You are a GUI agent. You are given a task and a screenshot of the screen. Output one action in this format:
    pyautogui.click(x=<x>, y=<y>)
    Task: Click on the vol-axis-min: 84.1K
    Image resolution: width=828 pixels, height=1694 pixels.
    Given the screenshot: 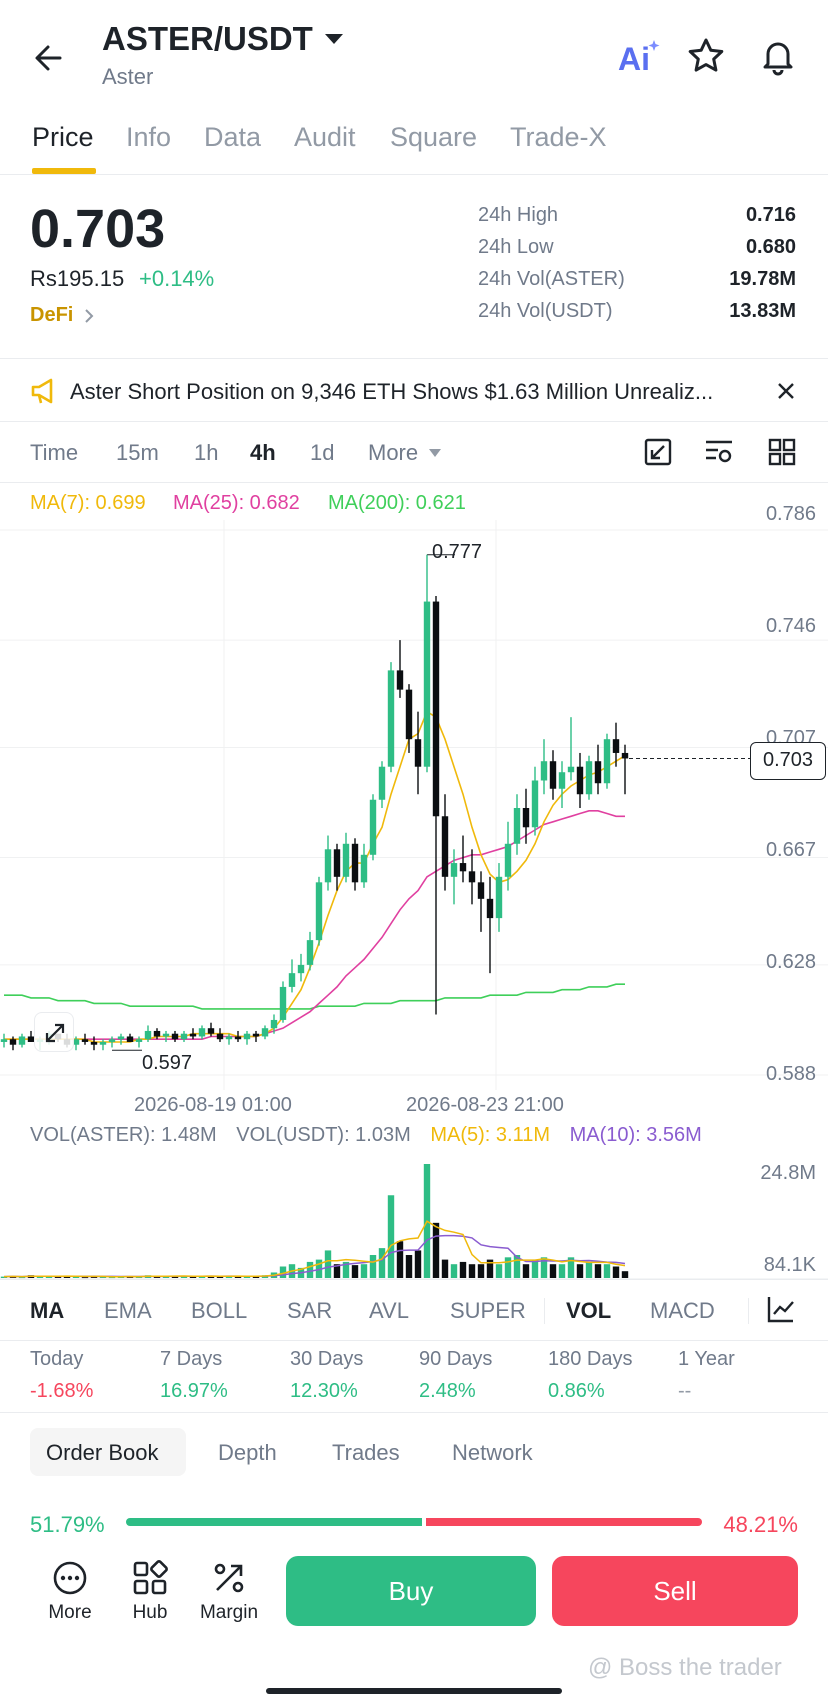 What is the action you would take?
    pyautogui.click(x=789, y=1265)
    